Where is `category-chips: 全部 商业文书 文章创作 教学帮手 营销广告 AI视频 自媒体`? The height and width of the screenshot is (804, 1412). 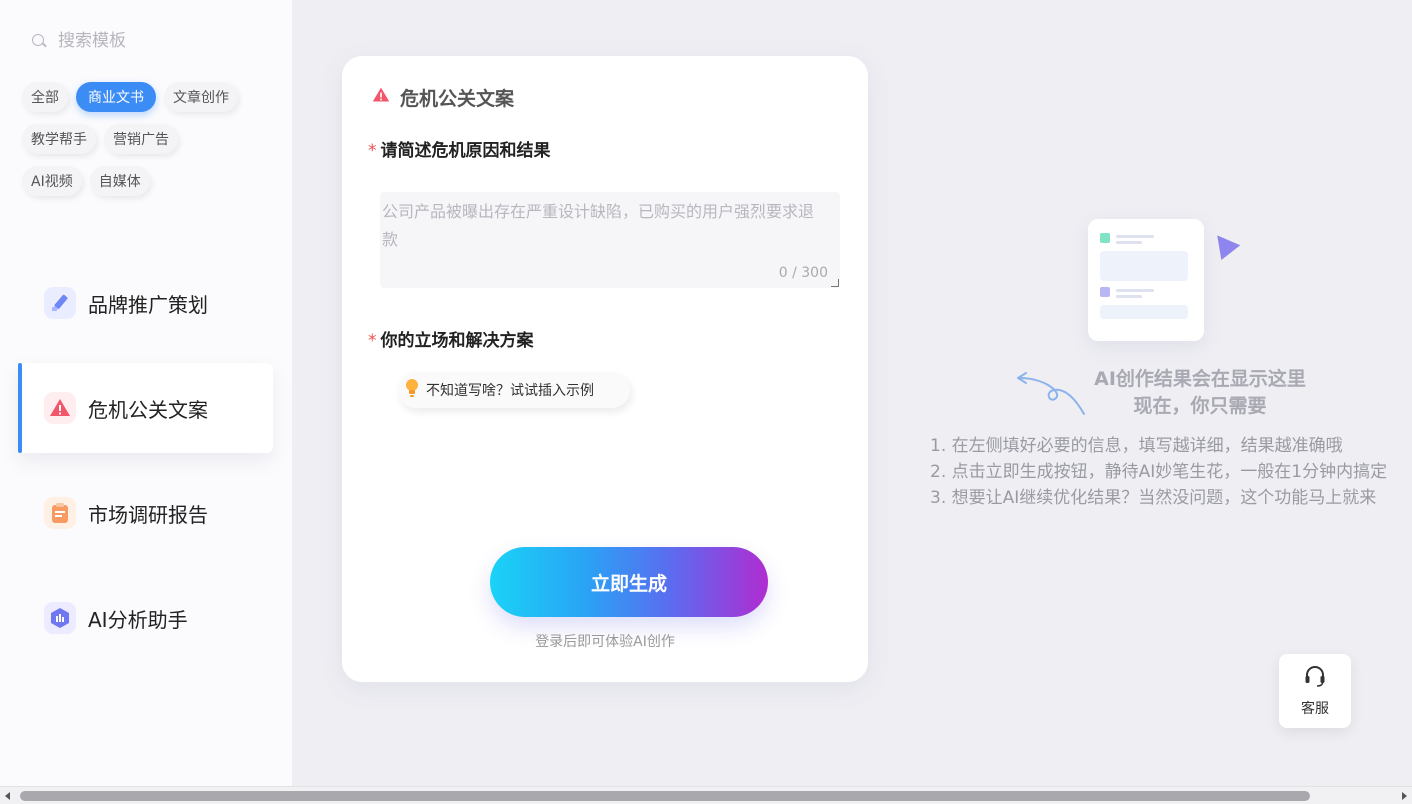 category-chips: 全部 商业文书 文章创作 教学帮手 营销广告 AI视频 自媒体 is located at coordinates (147, 145).